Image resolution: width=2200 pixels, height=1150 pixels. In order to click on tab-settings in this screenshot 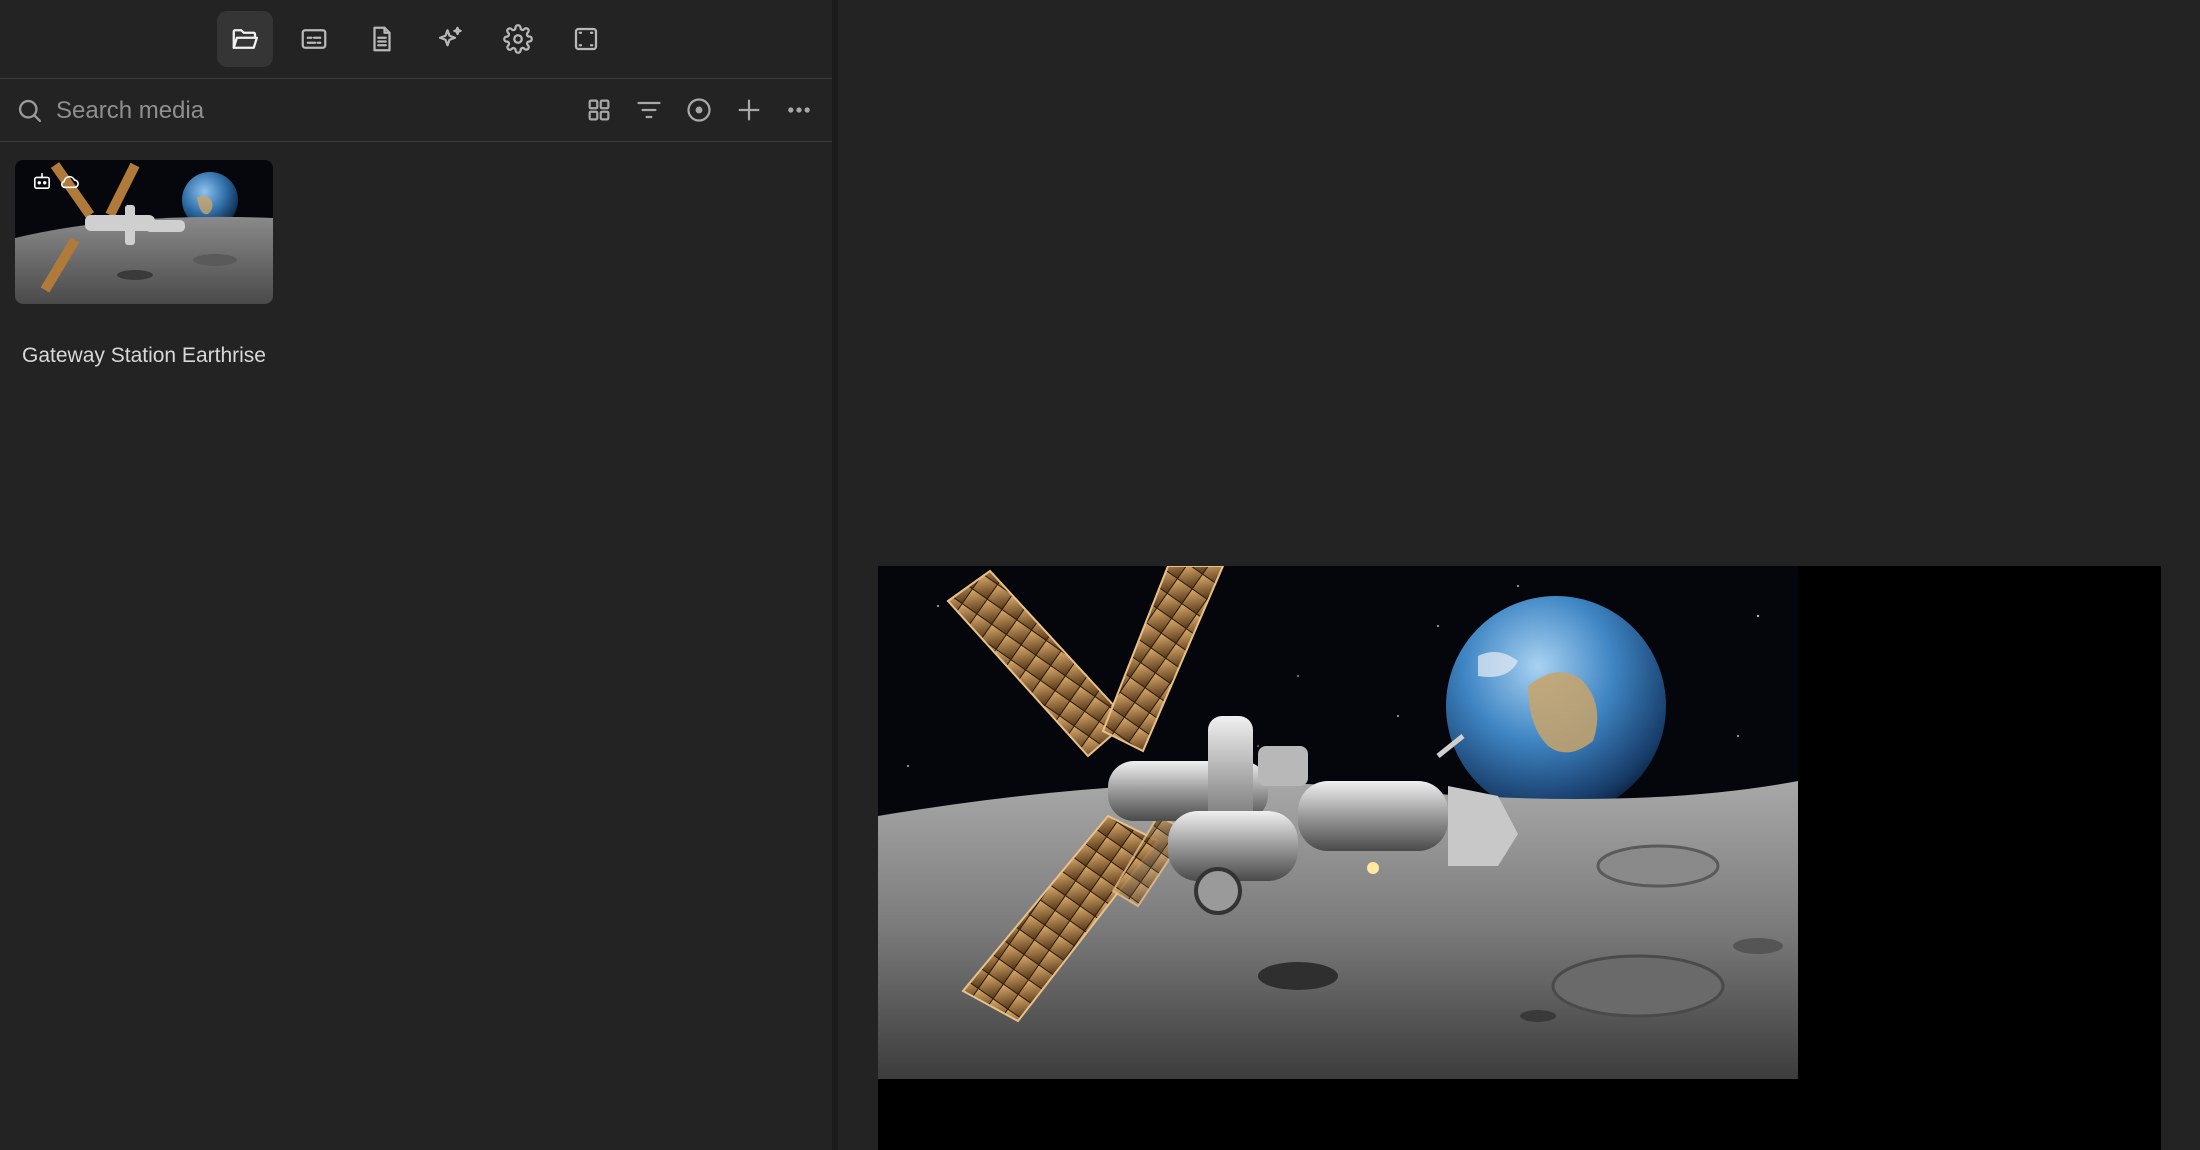, I will do `click(518, 39)`.